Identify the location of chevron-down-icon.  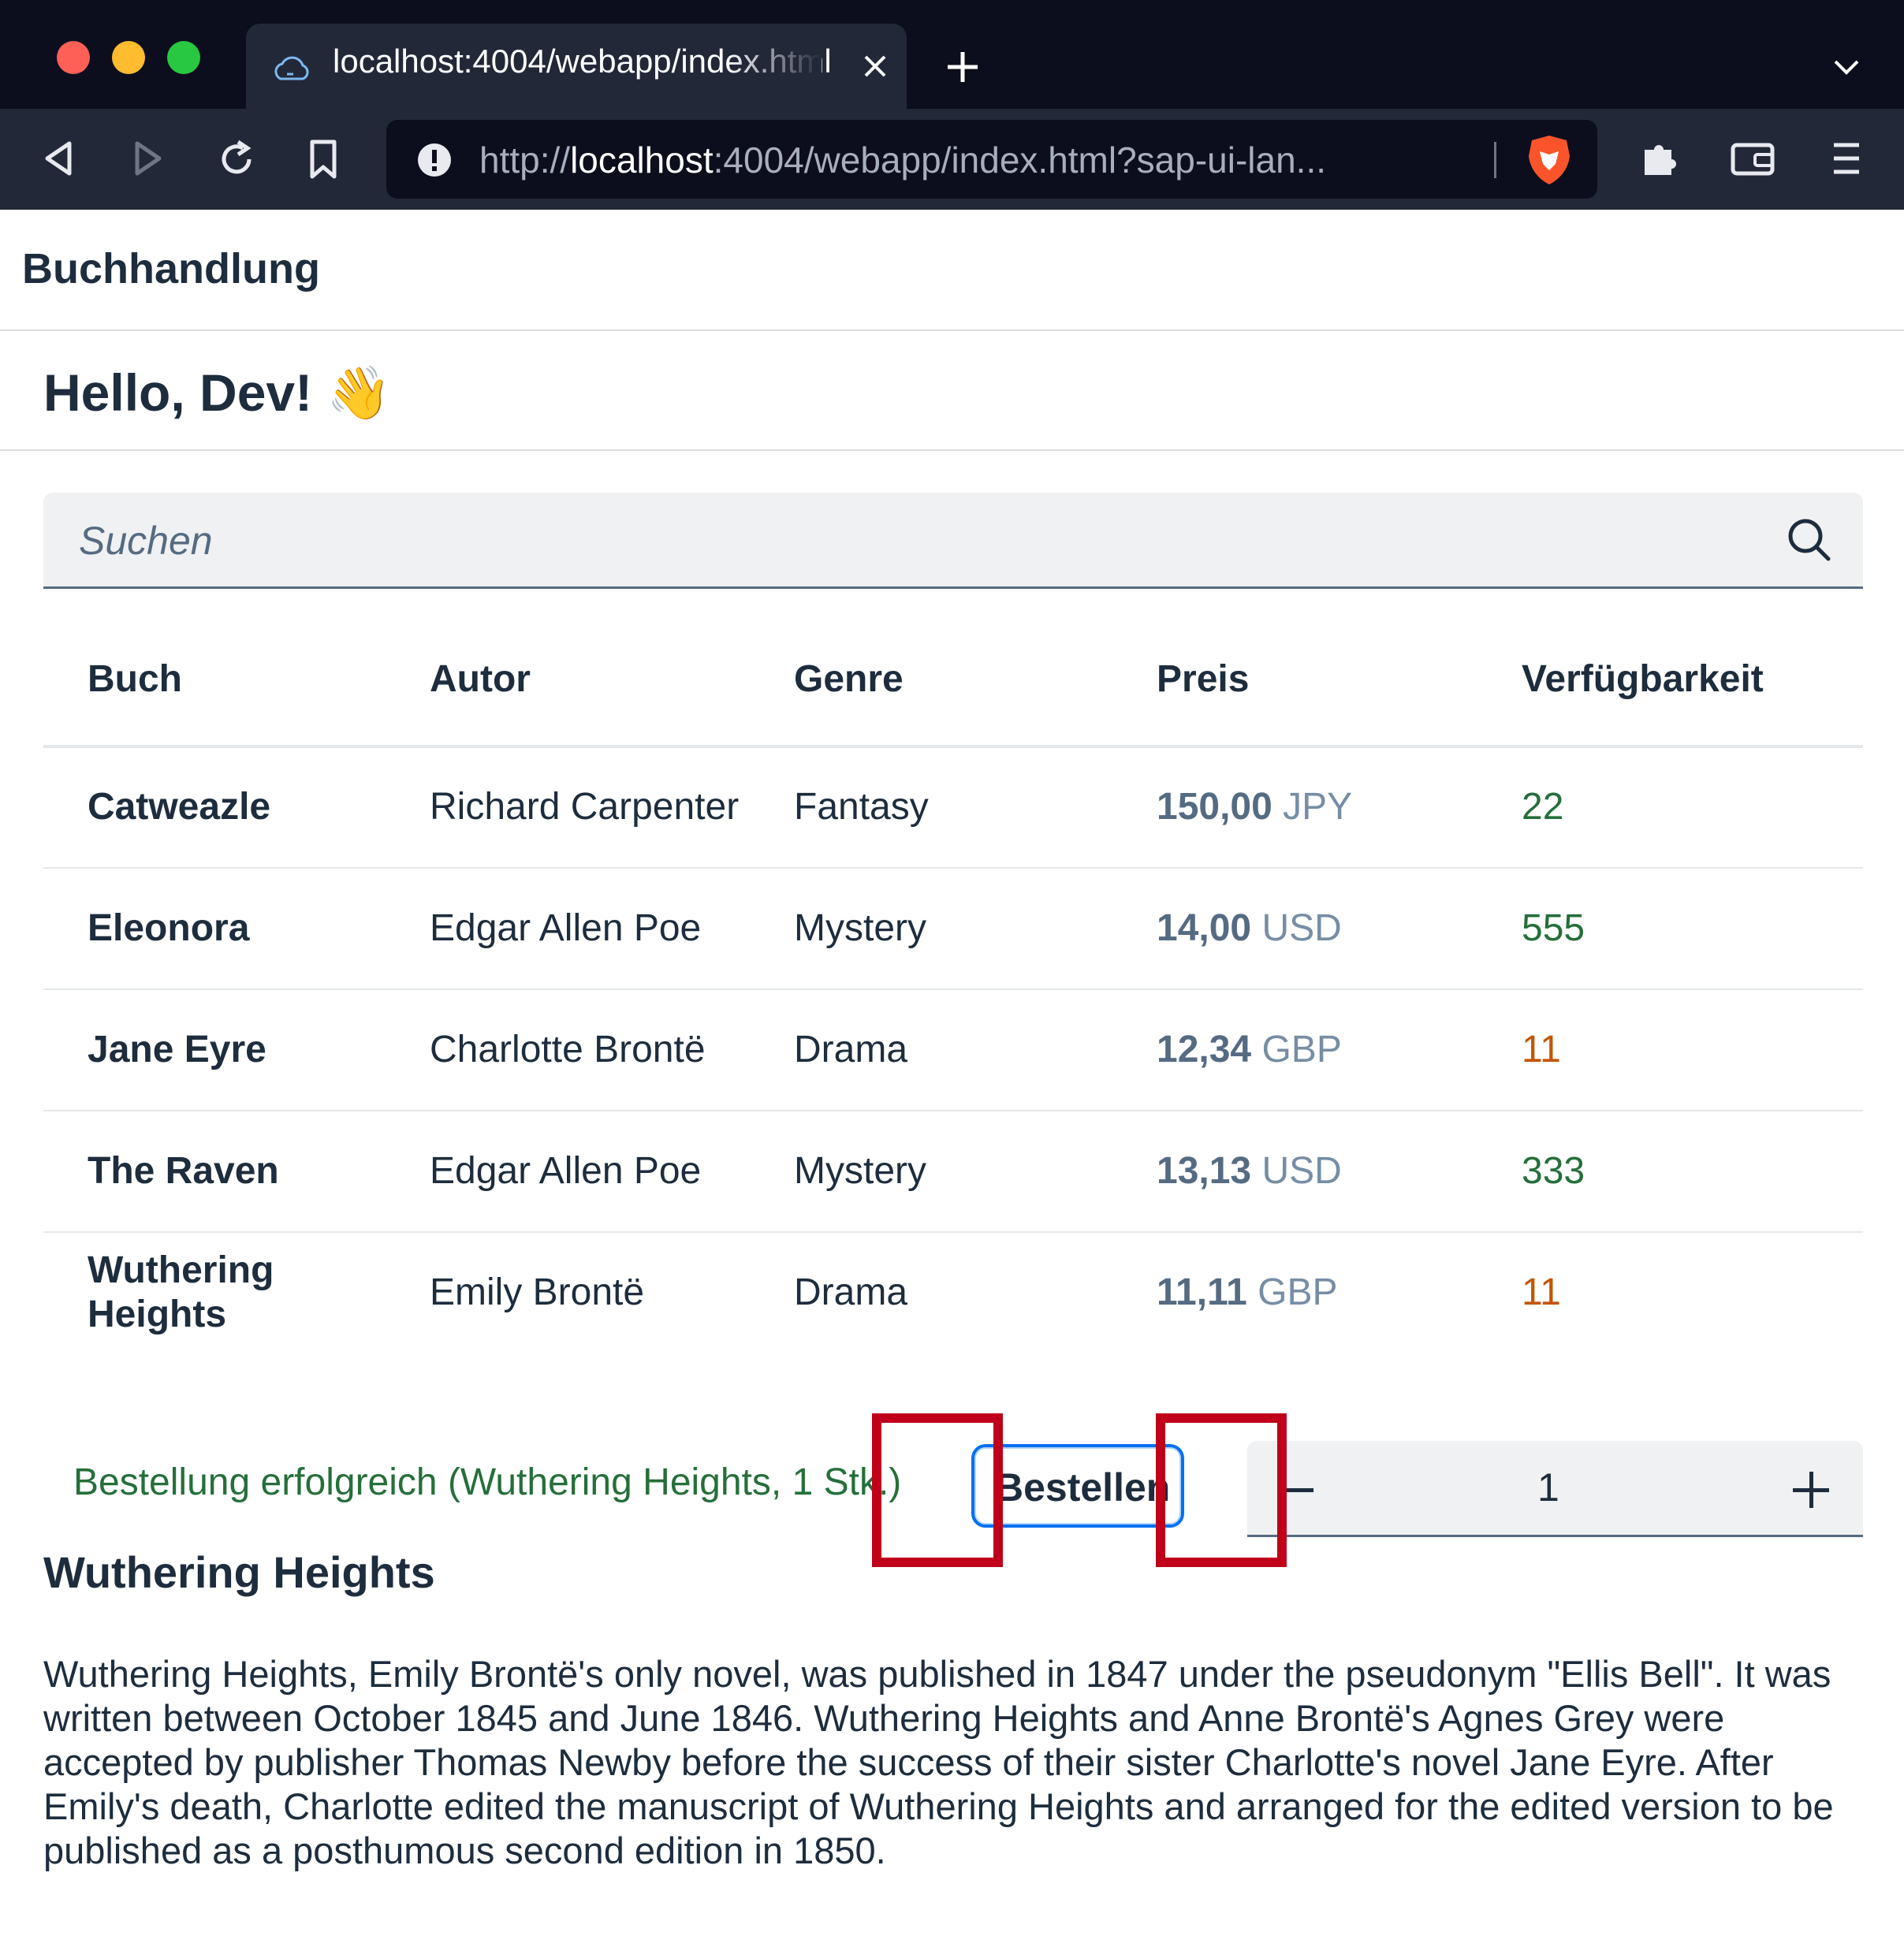
(1847, 67).